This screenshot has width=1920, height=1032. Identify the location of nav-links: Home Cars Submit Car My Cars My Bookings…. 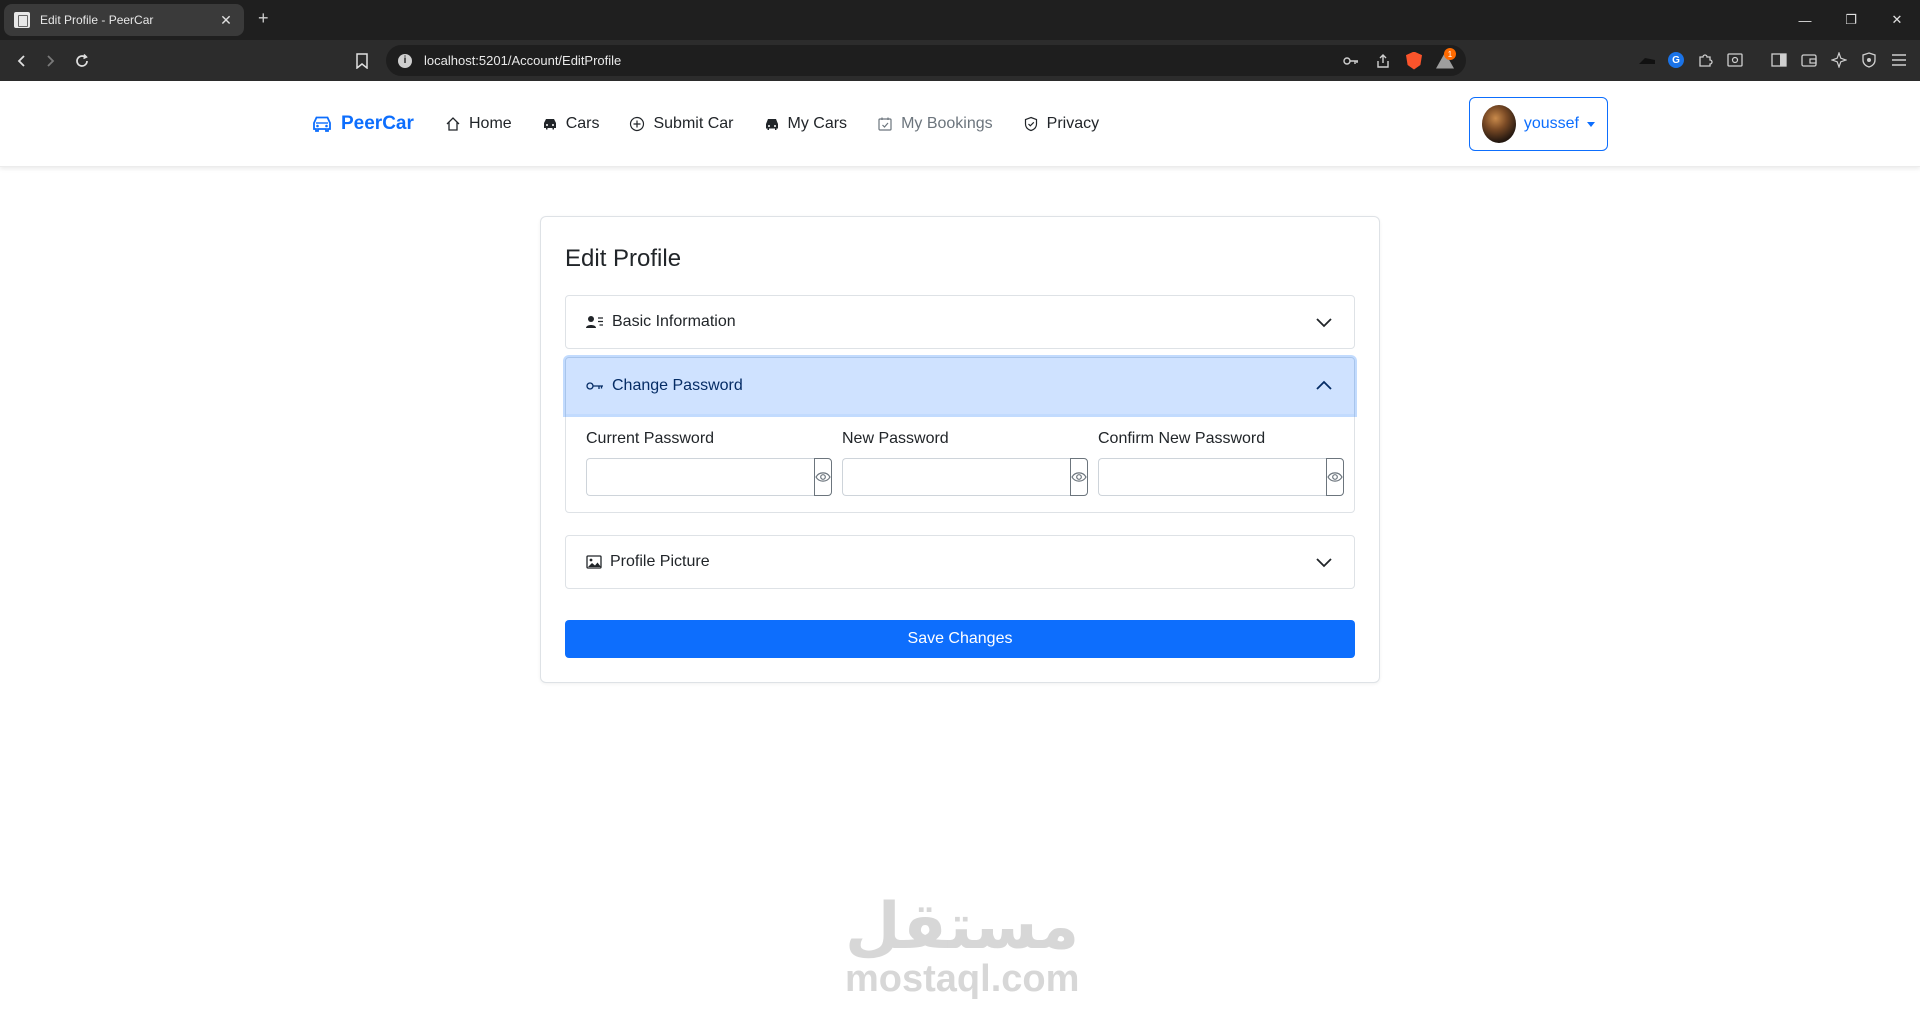
(772, 124).